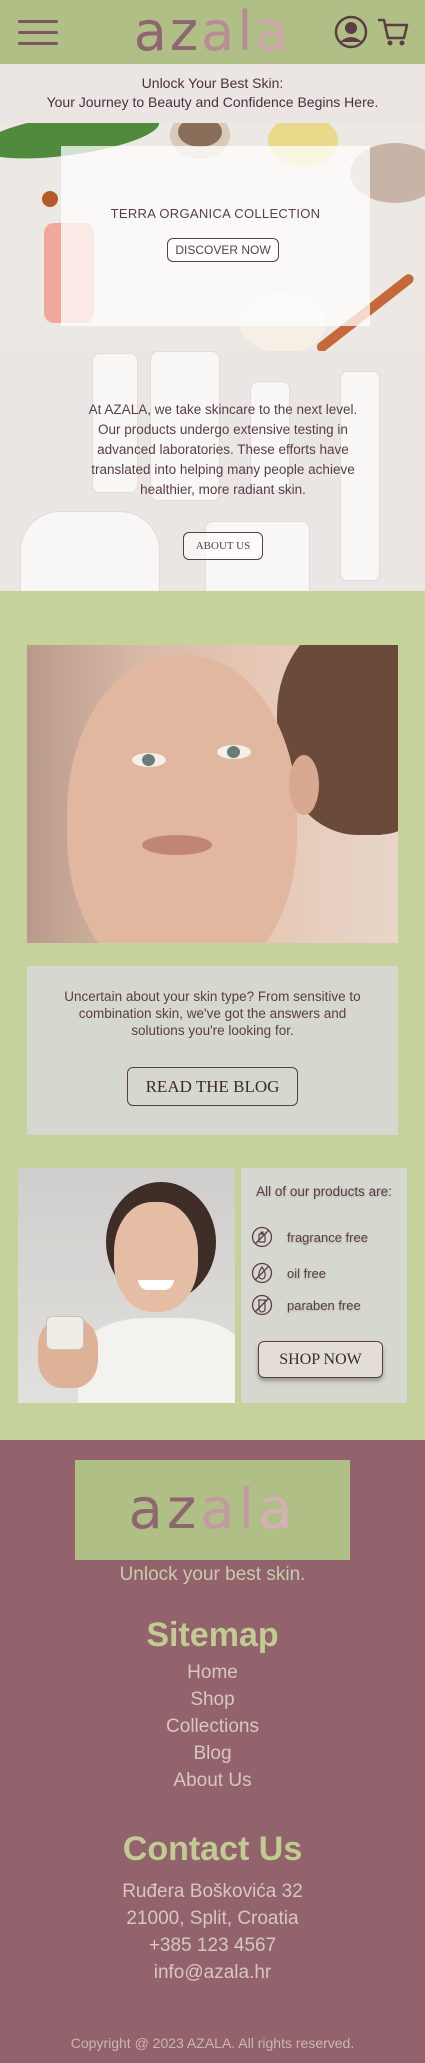 The width and height of the screenshot is (425, 2063). Describe the element at coordinates (351, 32) in the screenshot. I see `user-account-icon` at that location.